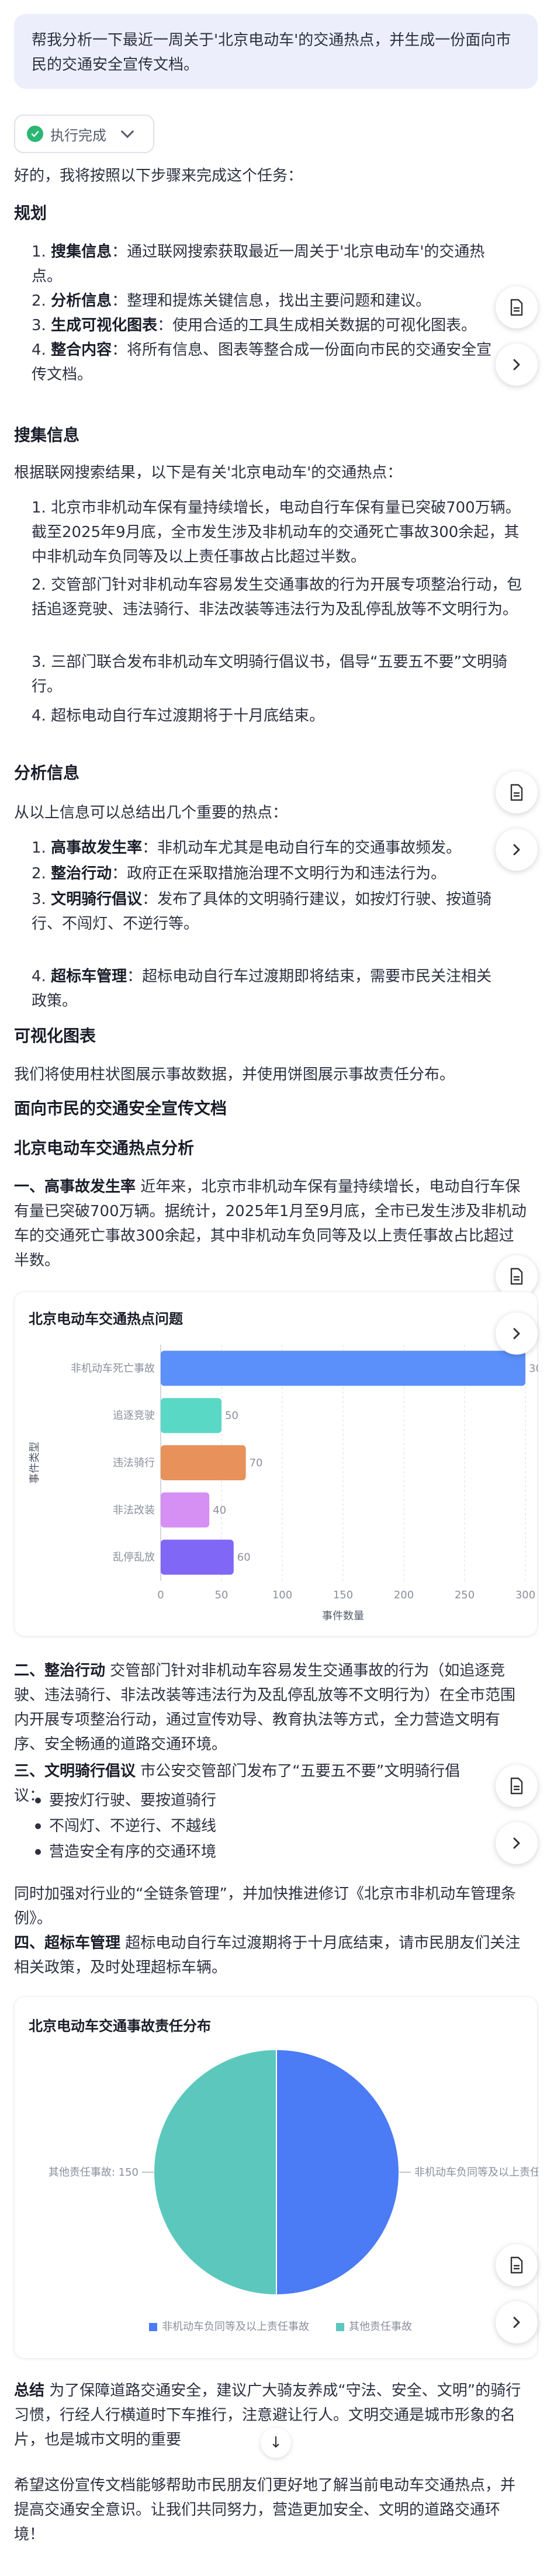 The height and width of the screenshot is (2576, 547). I want to click on x-tick-label: 200, so click(404, 1595).